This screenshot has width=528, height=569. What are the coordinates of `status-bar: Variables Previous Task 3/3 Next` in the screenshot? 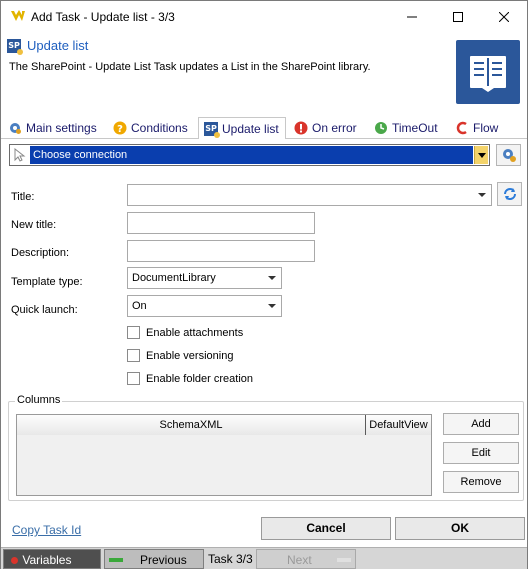 It's located at (264, 558).